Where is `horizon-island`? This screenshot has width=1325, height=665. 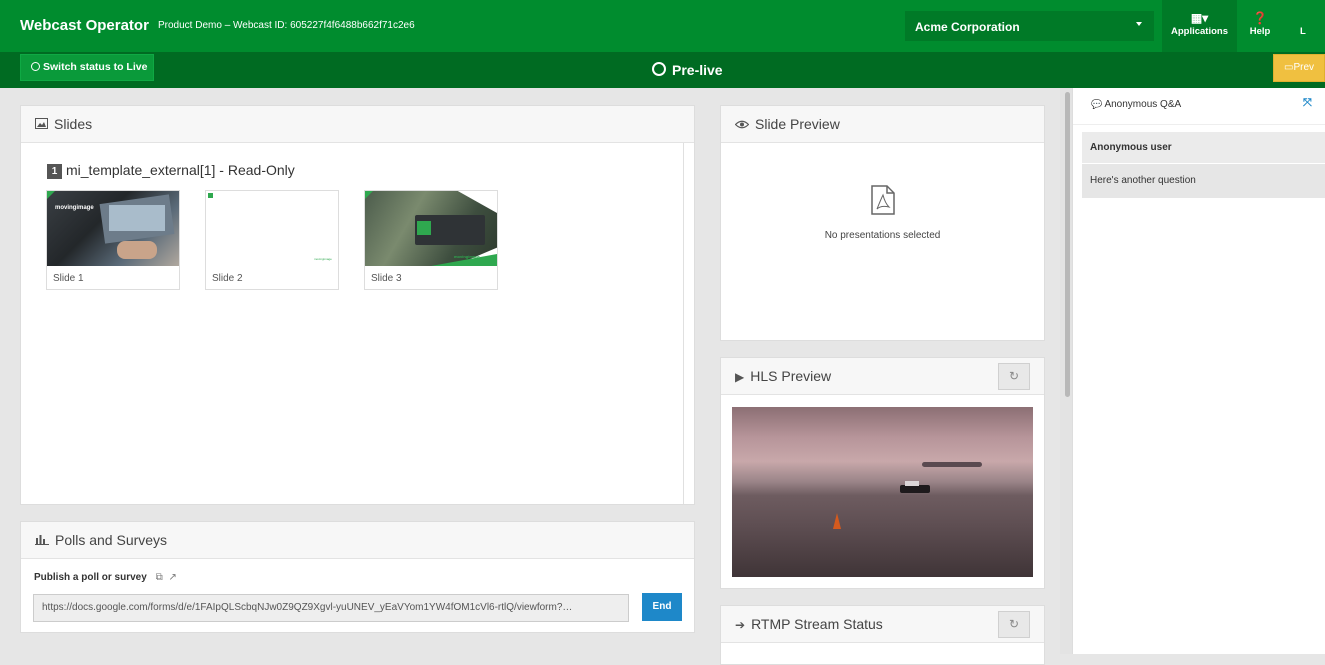 horizon-island is located at coordinates (952, 464).